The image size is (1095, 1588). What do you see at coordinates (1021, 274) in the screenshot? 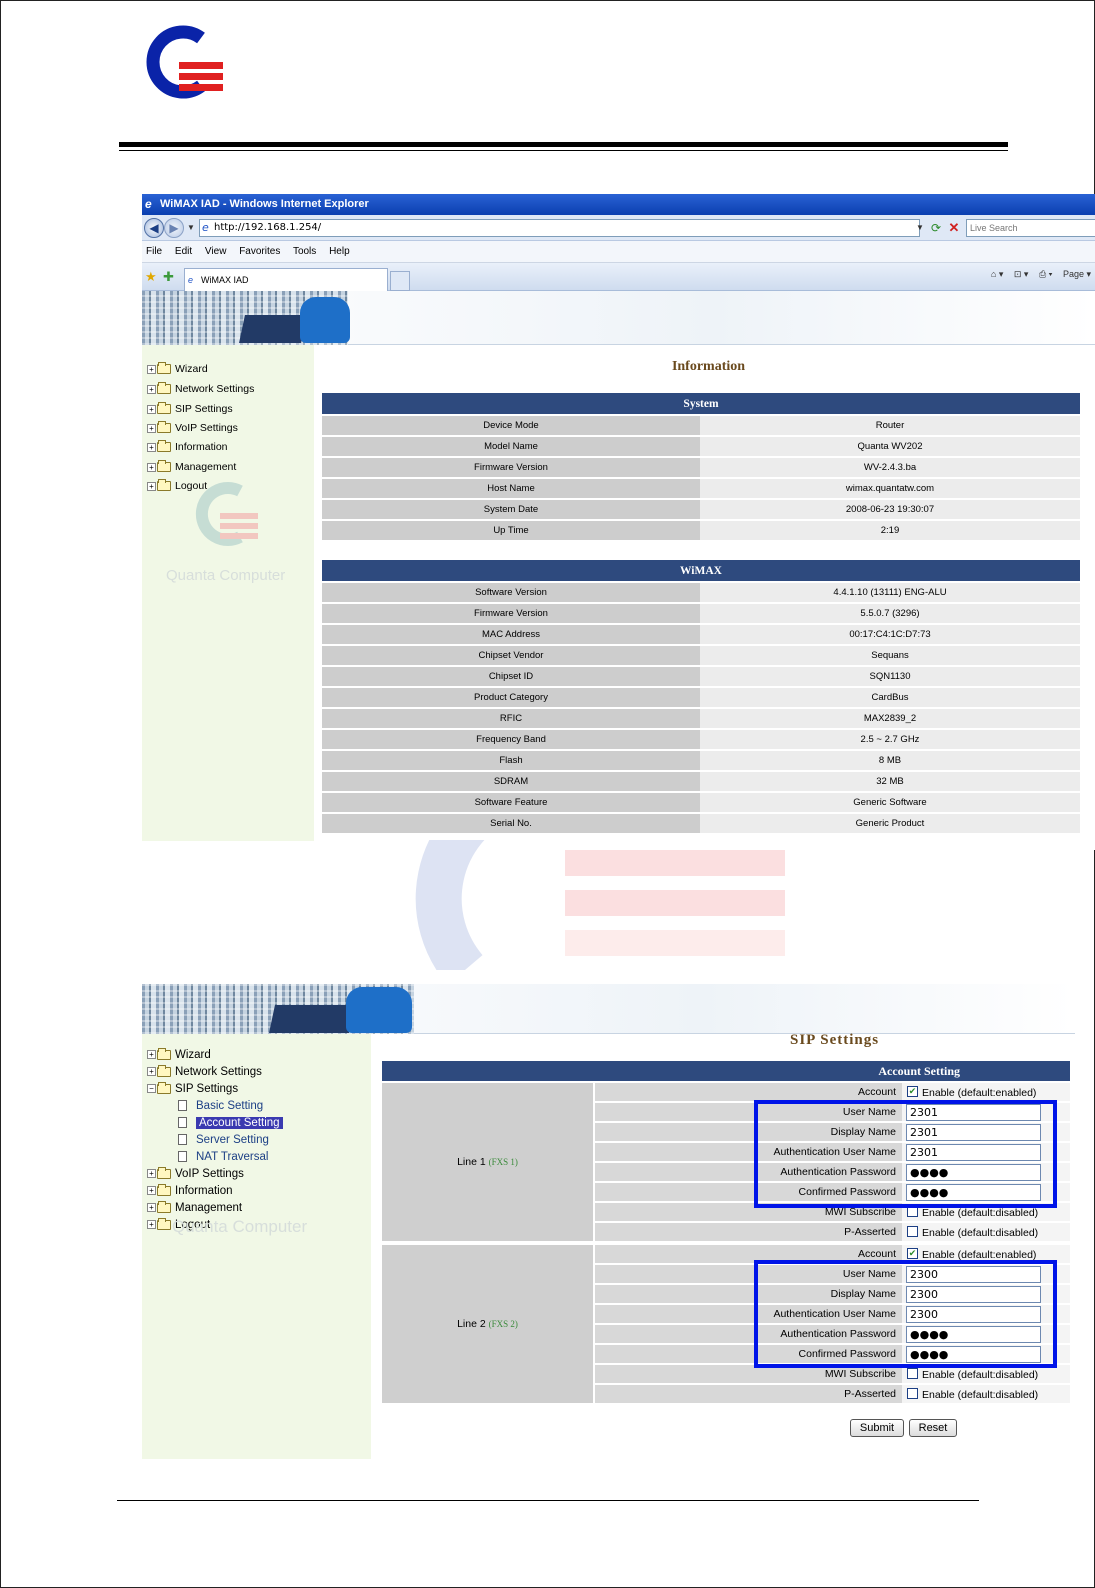
I see `feeds-icon: ⊡ ▾` at bounding box center [1021, 274].